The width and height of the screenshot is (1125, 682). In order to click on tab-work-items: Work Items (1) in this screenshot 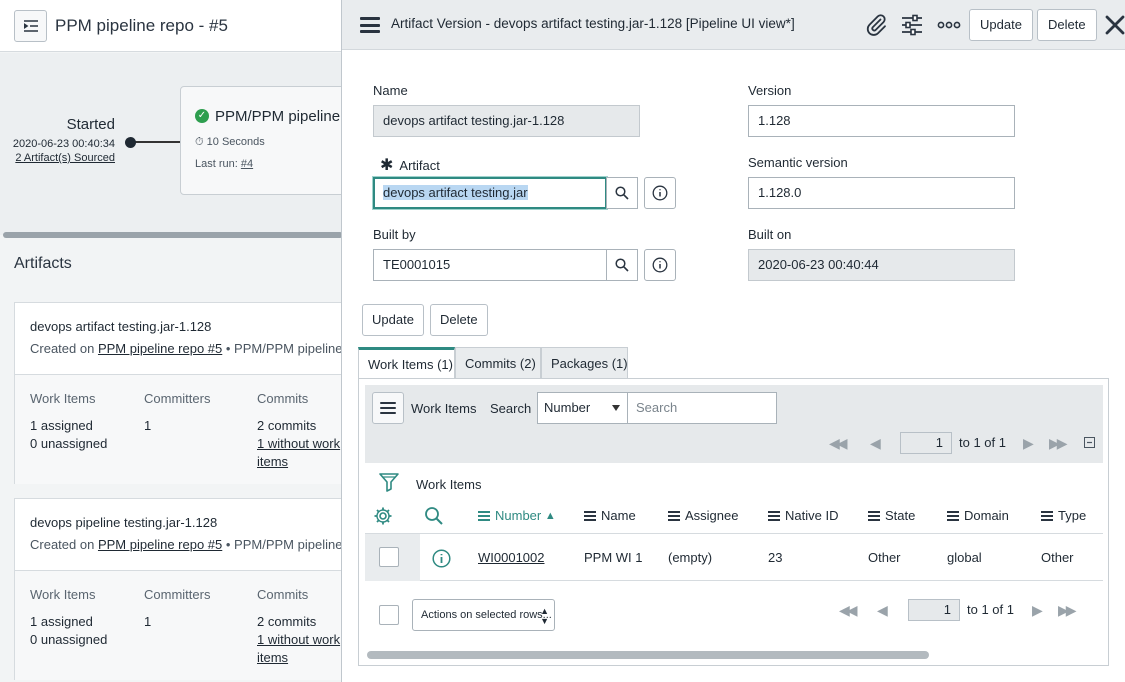, I will do `click(406, 363)`.